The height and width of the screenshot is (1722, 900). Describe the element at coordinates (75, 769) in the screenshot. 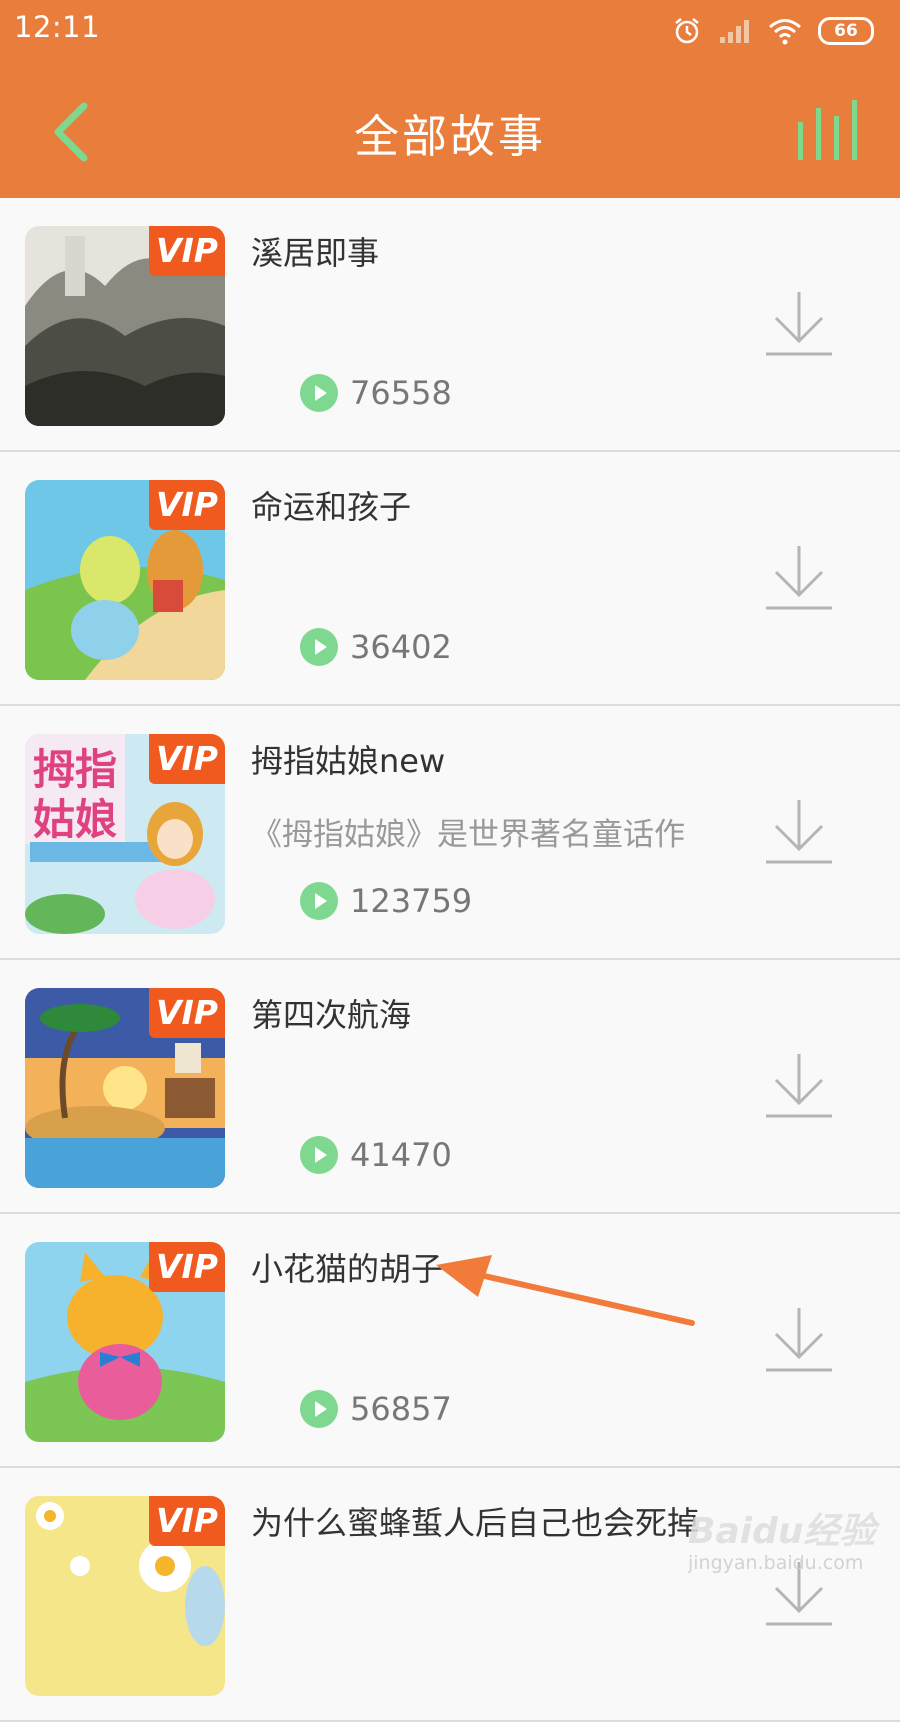

I see `svg-text: 拇指` at that location.